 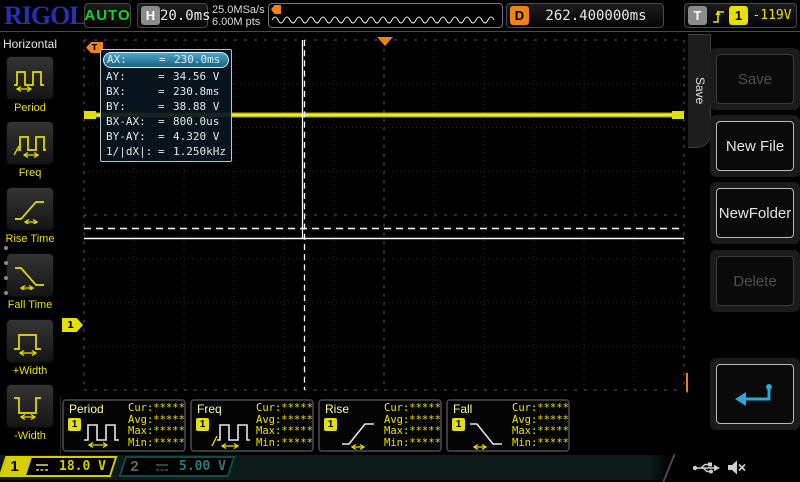 I want to click on measurement-title: Fall, so click(x=463, y=409).